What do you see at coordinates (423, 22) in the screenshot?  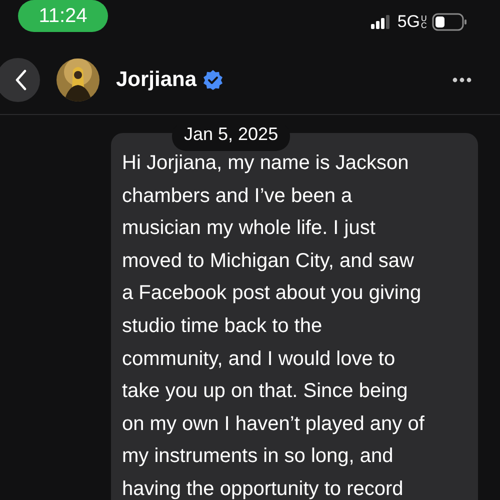 I see `network-suffix: UC` at bounding box center [423, 22].